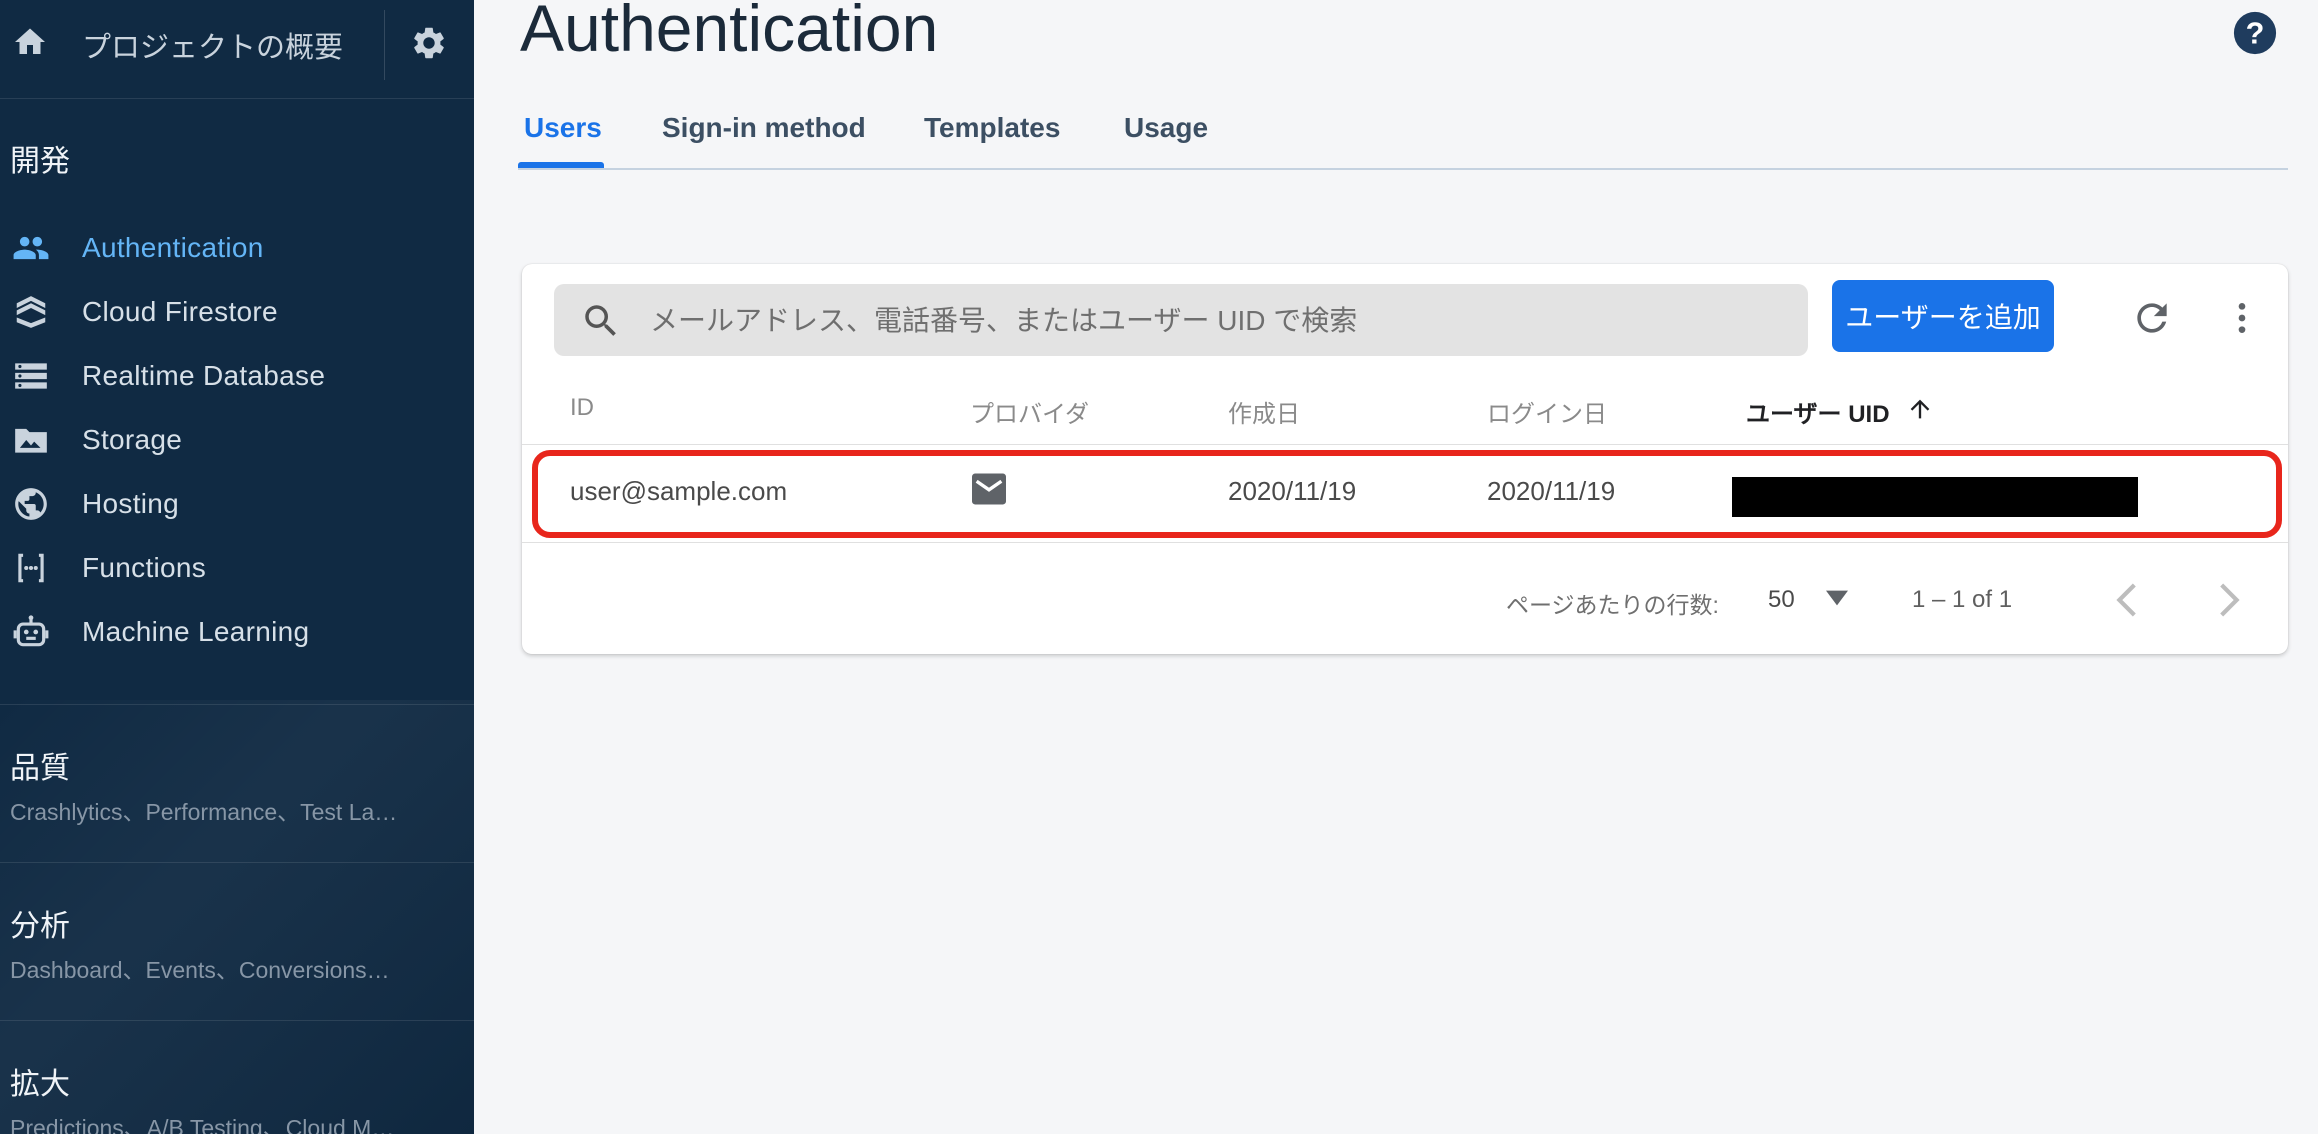  Describe the element at coordinates (180, 311) in the screenshot. I see `sidebar-item-label: Cloud Firestore` at that location.